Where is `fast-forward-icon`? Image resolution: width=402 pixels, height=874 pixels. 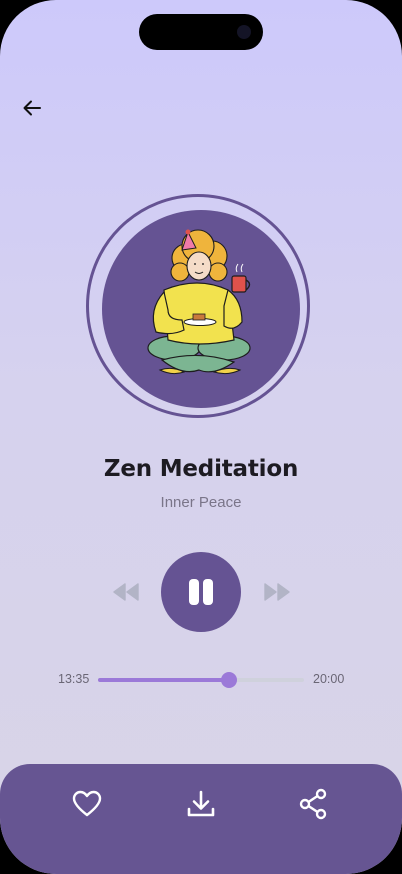 fast-forward-icon is located at coordinates (277, 592).